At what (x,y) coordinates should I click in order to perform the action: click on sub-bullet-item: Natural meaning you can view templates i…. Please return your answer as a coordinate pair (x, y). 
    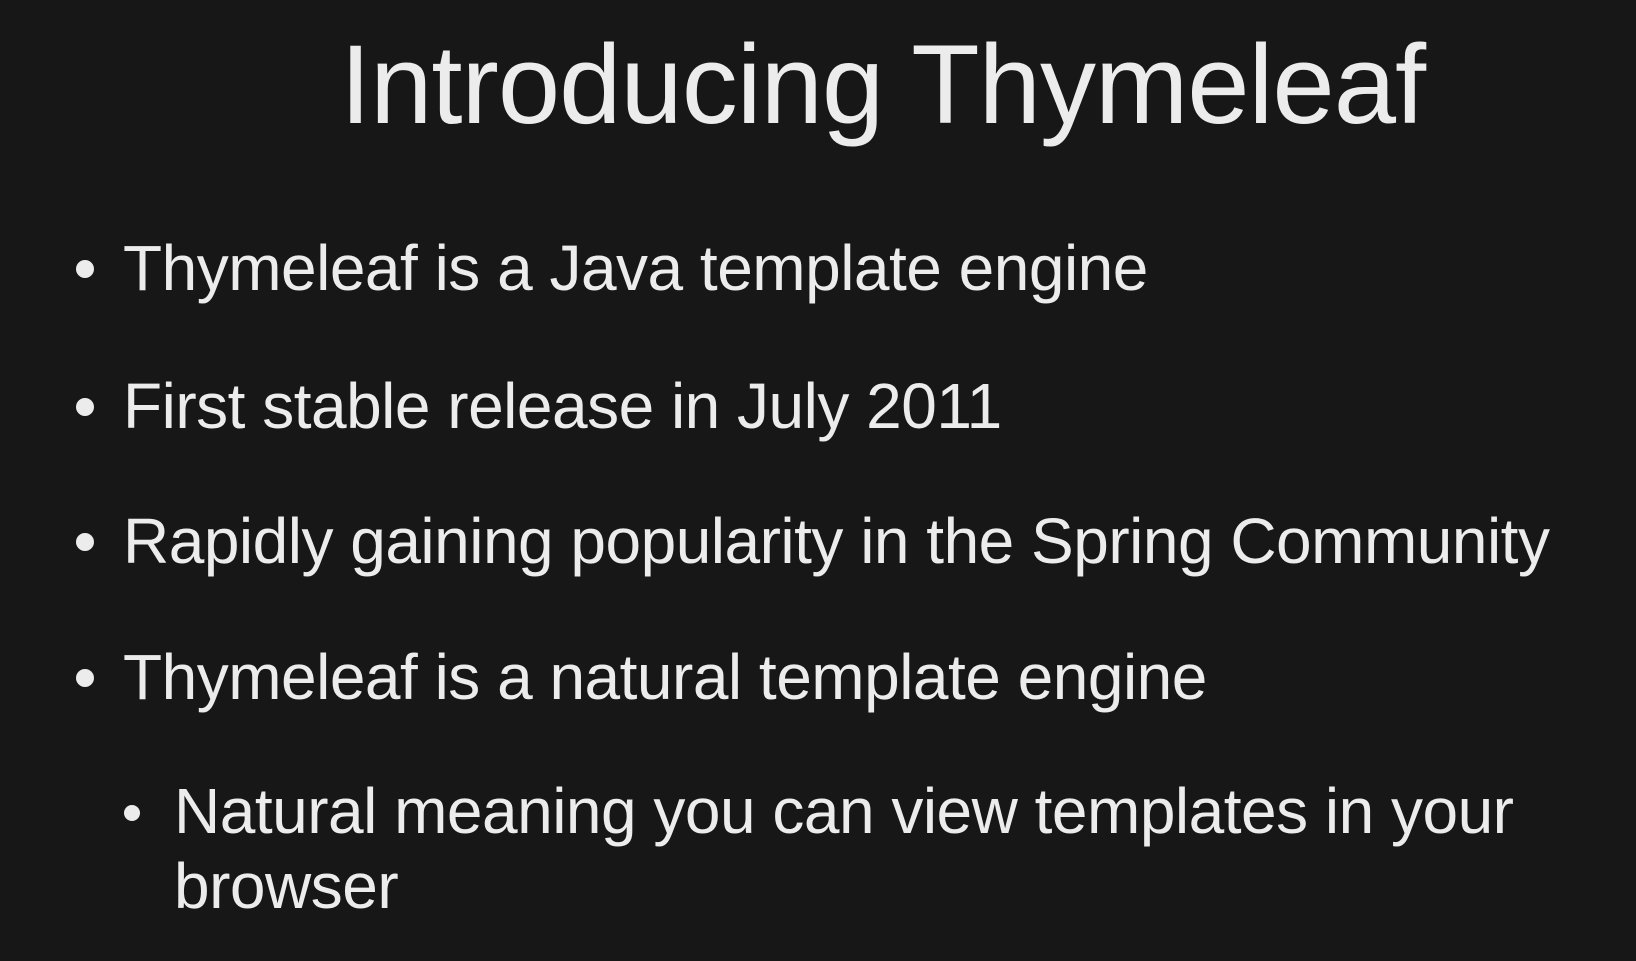
    Looking at the image, I should click on (844, 848).